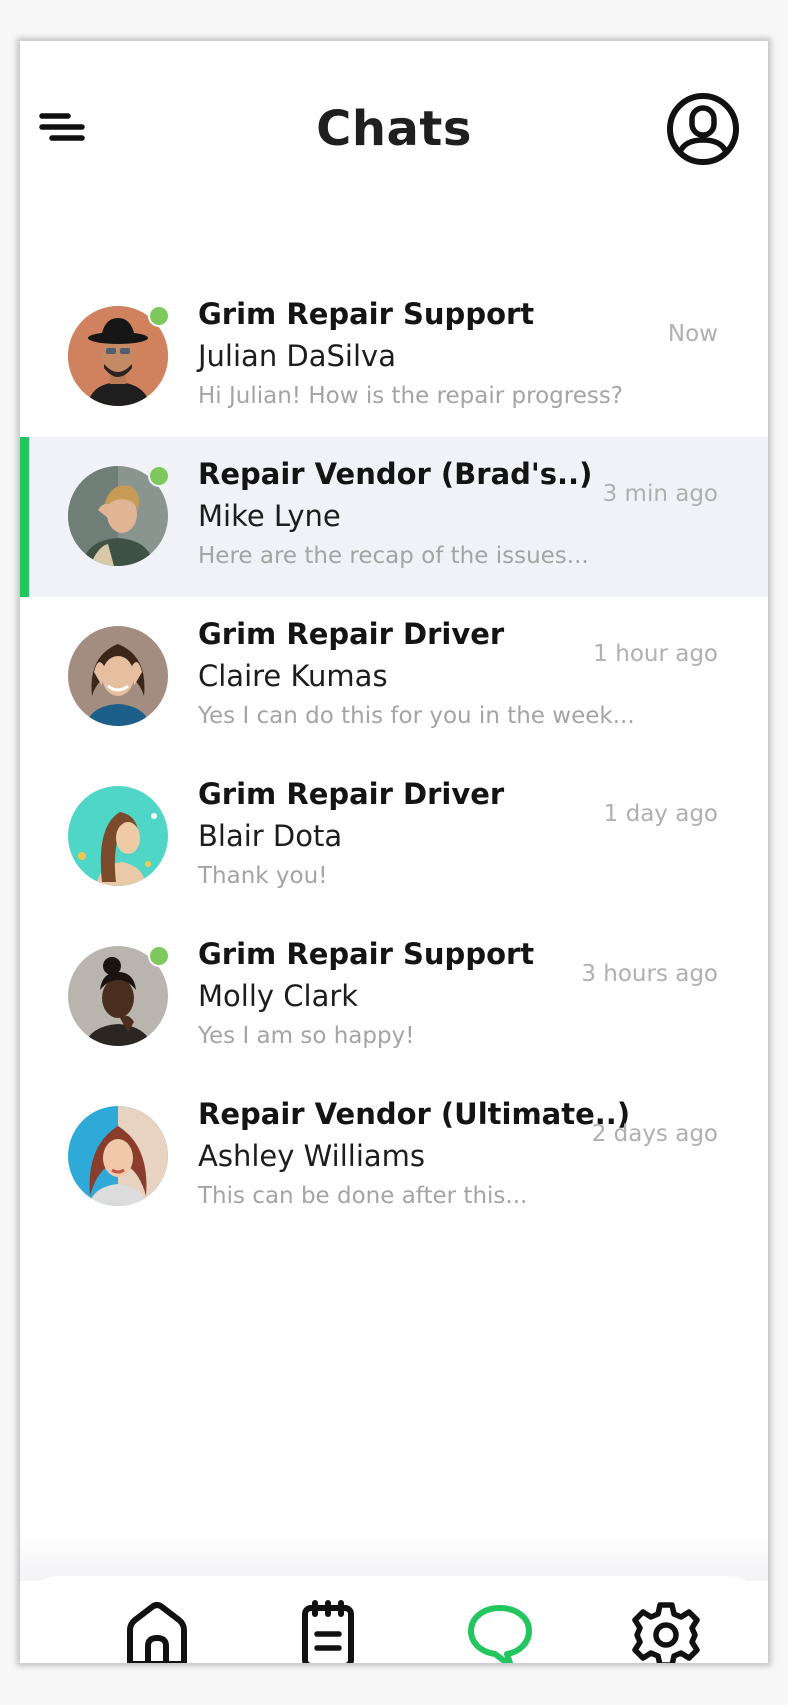  I want to click on nav-chats-button, so click(500, 1631).